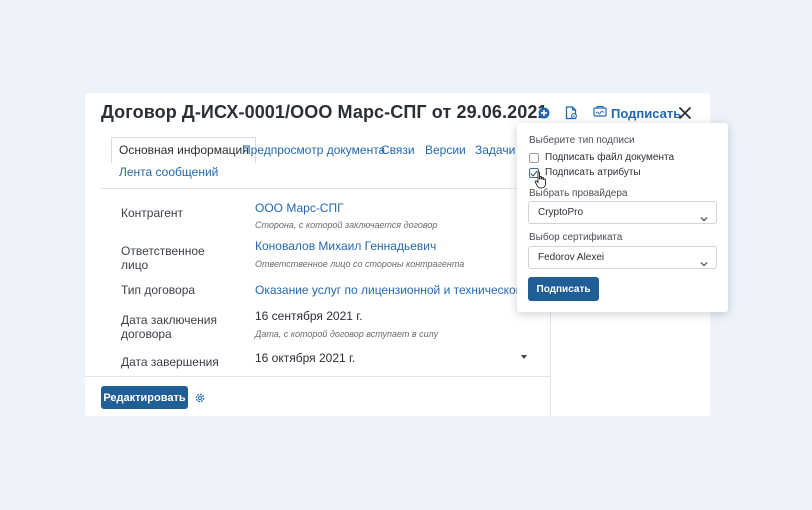 This screenshot has height=510, width=812. What do you see at coordinates (541, 180) in the screenshot?
I see `hand-cursor-icon` at bounding box center [541, 180].